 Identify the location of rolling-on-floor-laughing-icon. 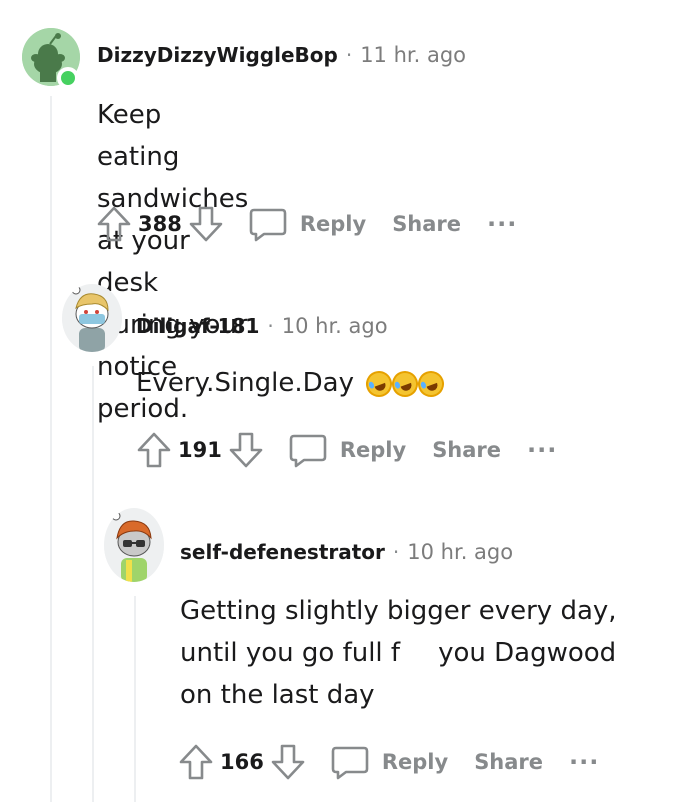
(431, 383).